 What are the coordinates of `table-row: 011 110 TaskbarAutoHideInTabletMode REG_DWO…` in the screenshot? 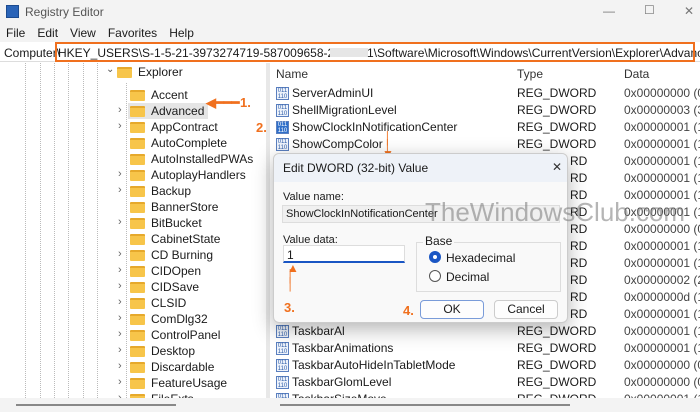 It's located at (485, 365).